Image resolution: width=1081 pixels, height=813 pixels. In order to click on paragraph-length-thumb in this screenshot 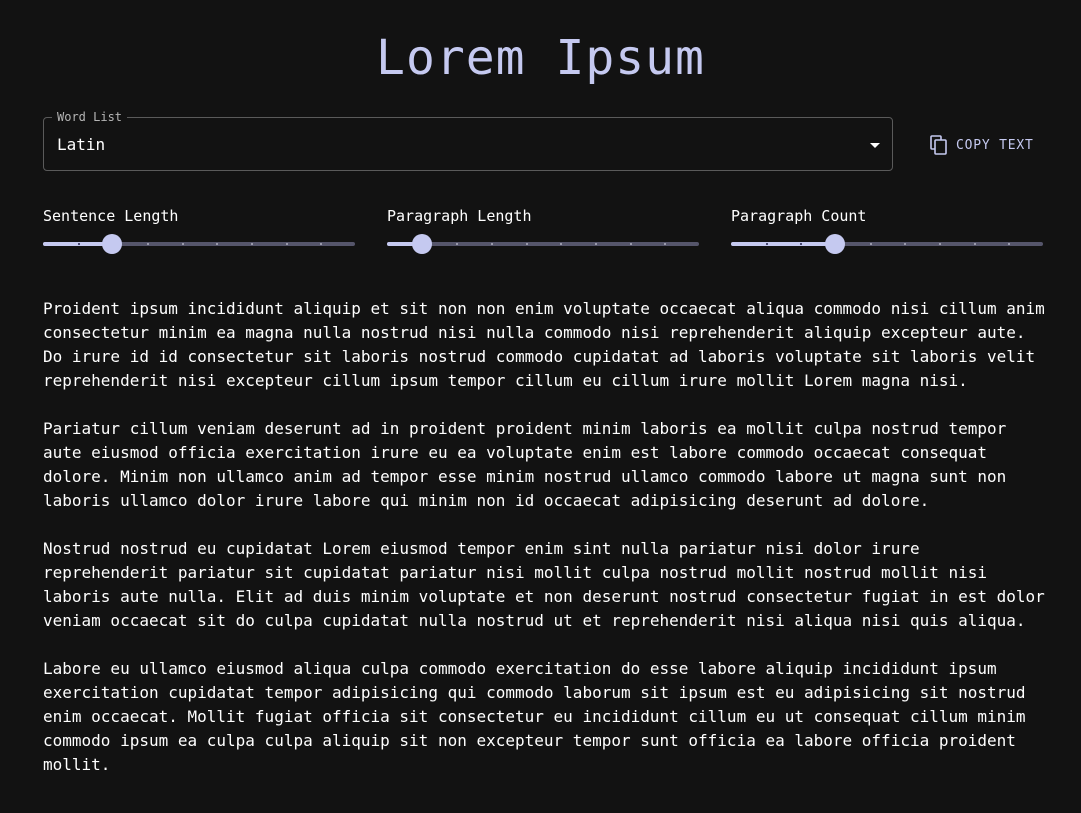, I will do `click(421, 244)`.